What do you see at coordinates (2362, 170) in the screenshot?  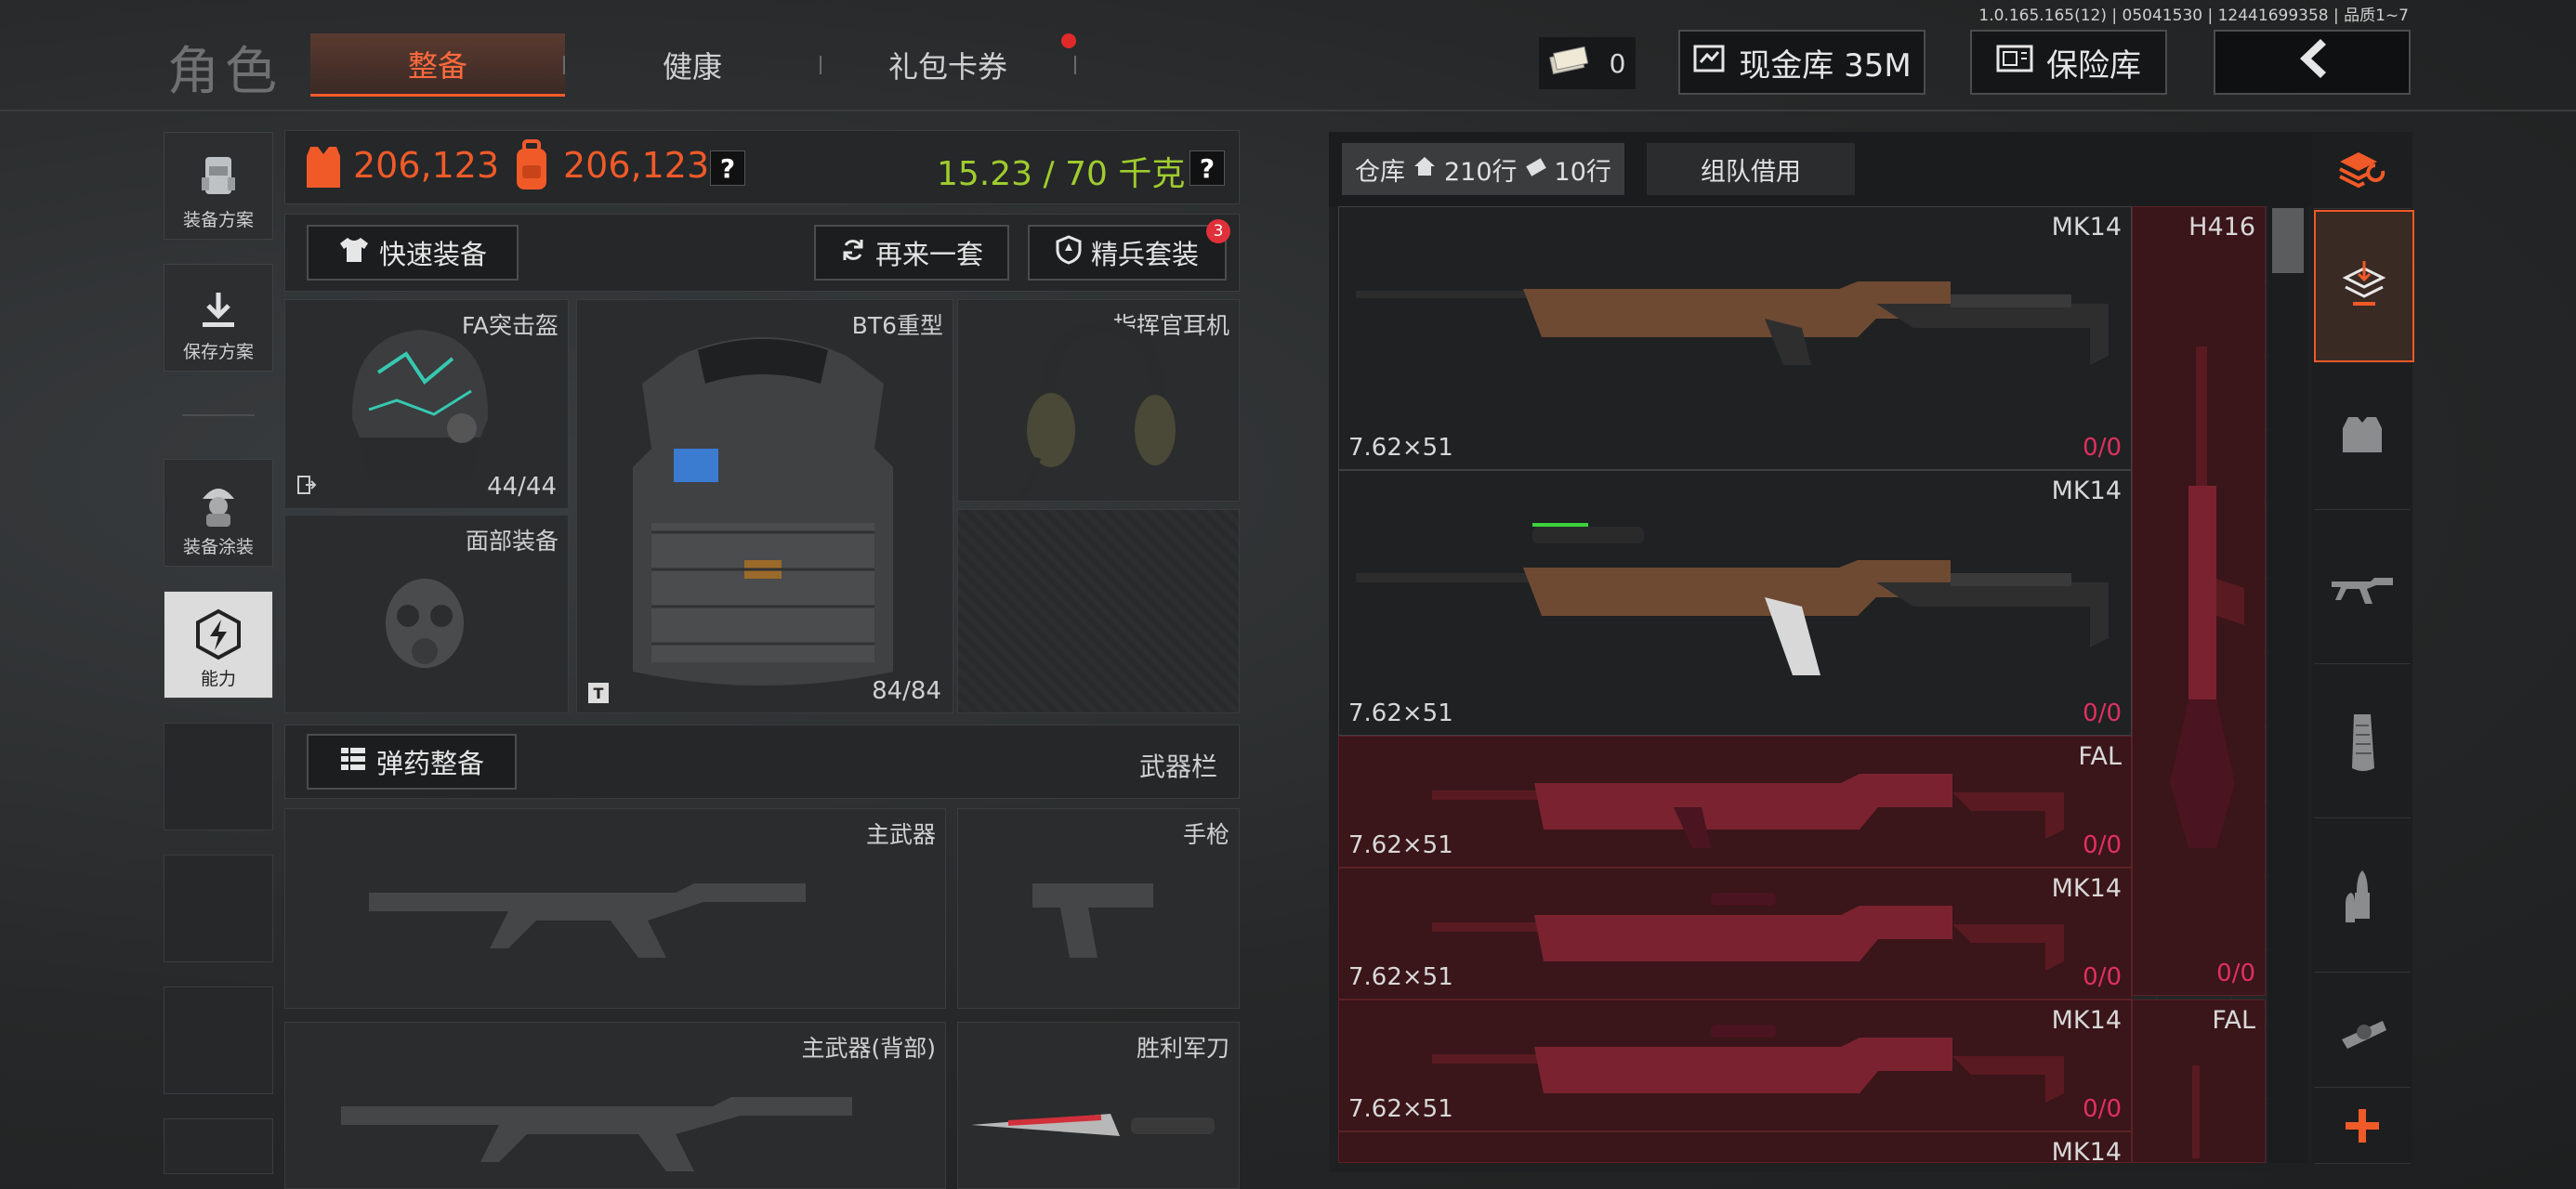 I see `layers-refresh-icon` at bounding box center [2362, 170].